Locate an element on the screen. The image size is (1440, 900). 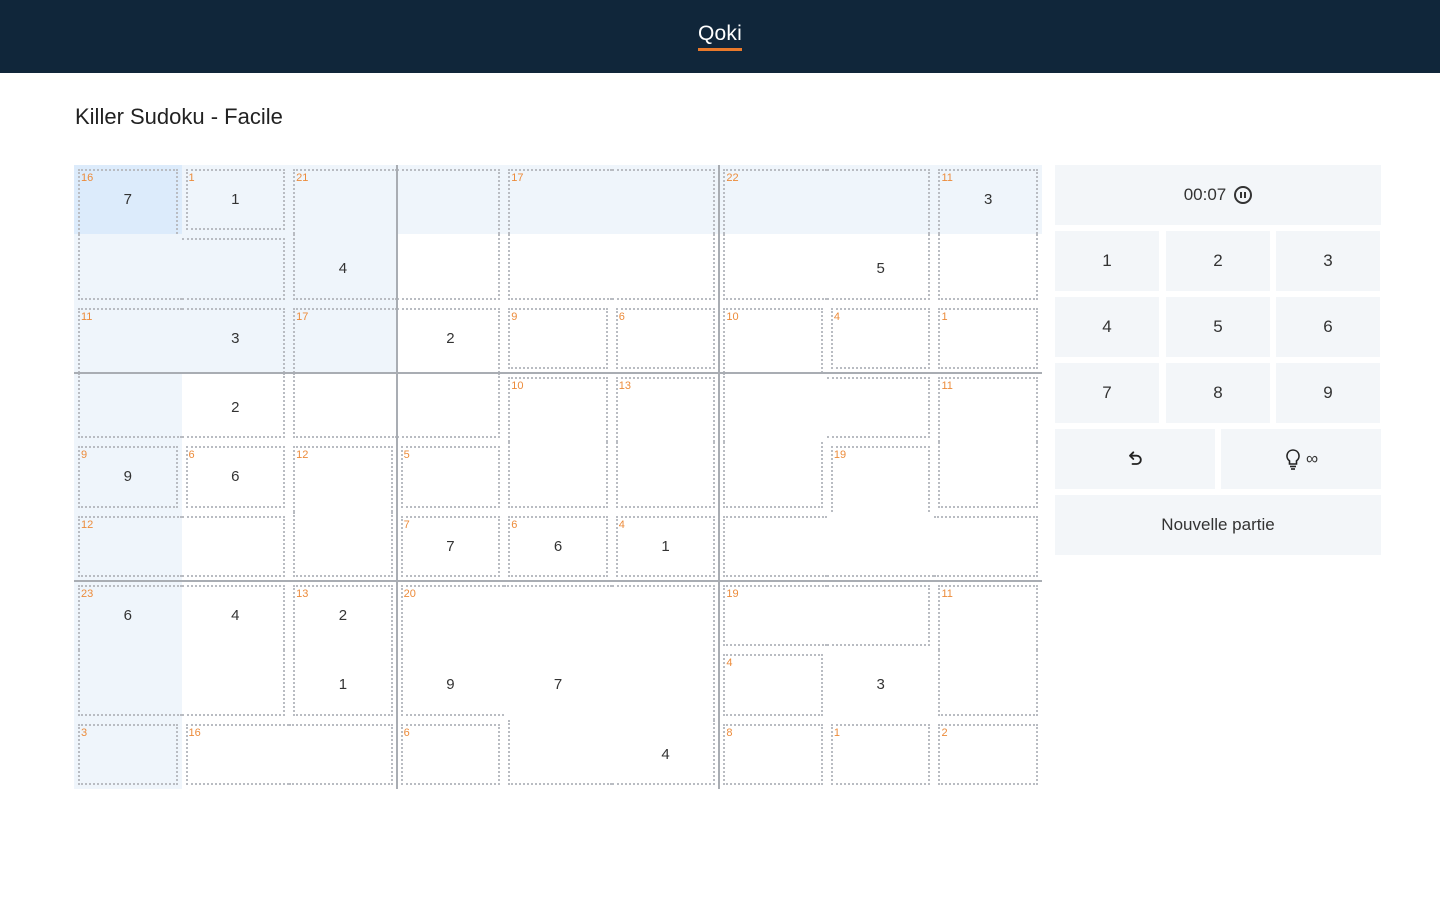
undo-button is located at coordinates (1135, 459).